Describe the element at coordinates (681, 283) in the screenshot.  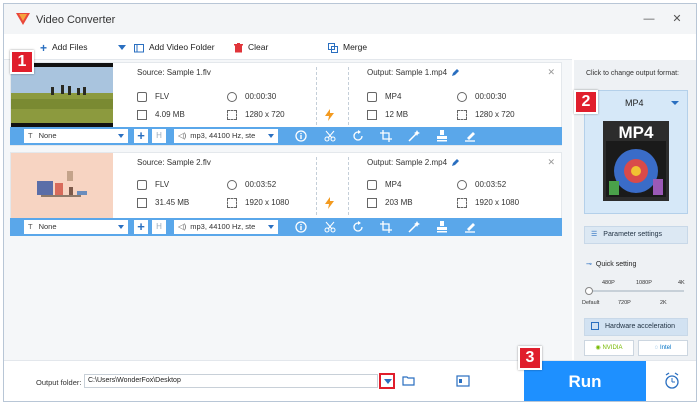
I see `quality-4k-label: 4K` at that location.